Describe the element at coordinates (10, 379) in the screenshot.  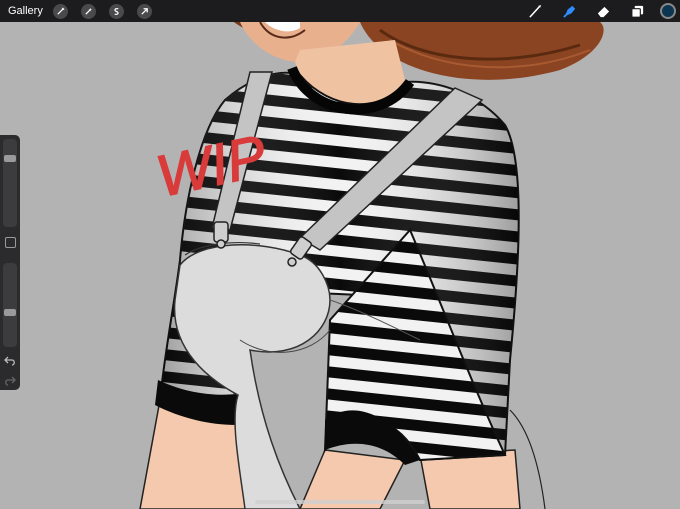
I see `redo-icon` at that location.